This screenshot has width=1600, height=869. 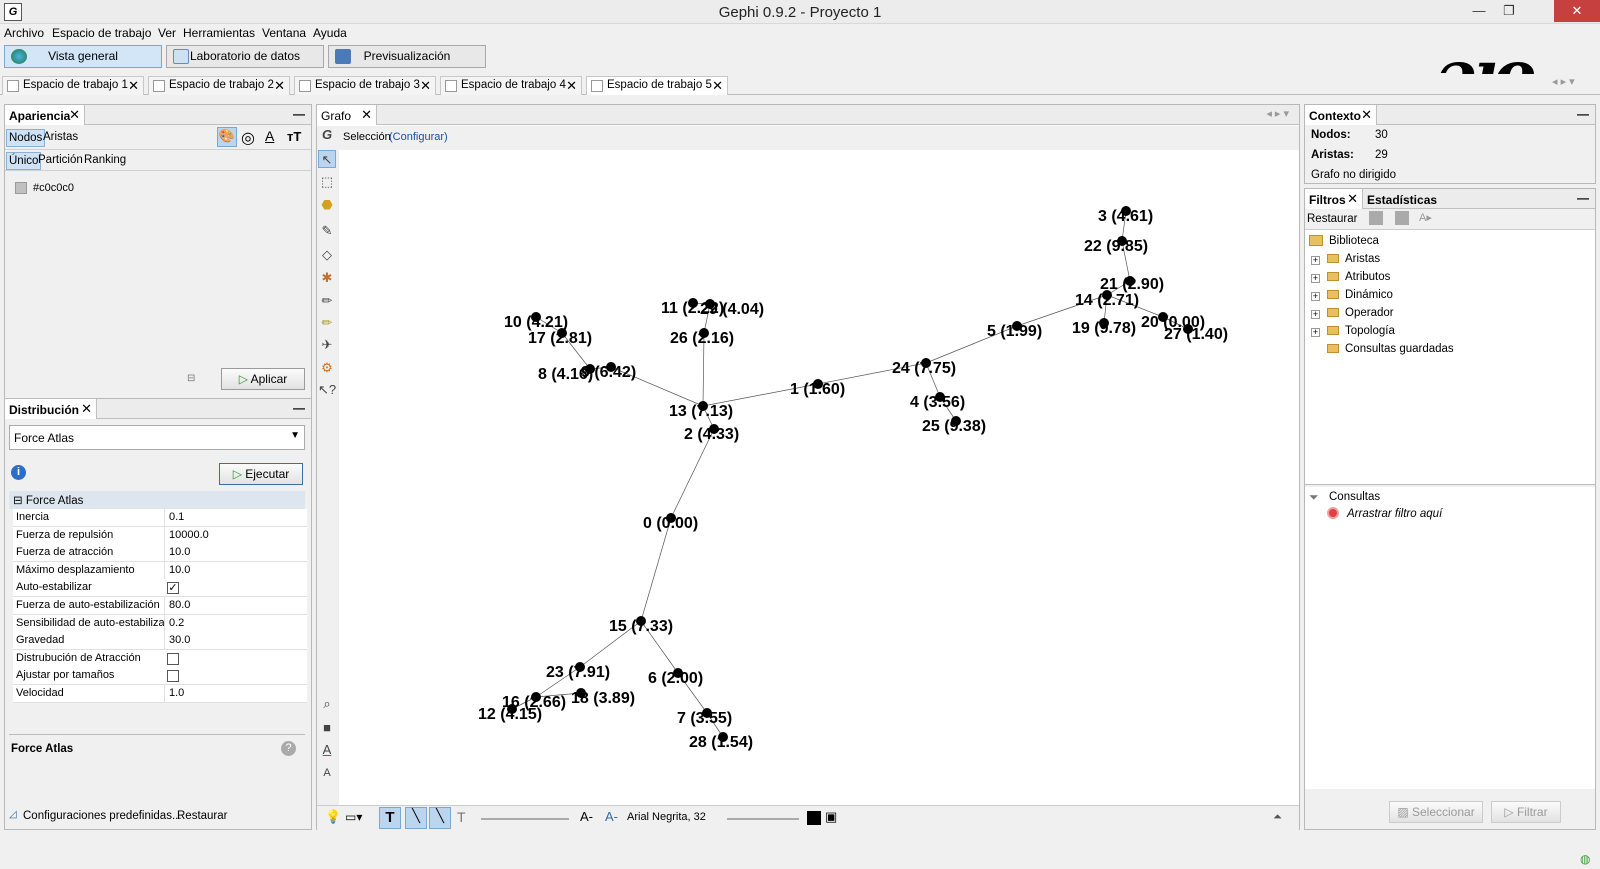 I want to click on close-window-icon: ✕, so click(x=1577, y=11).